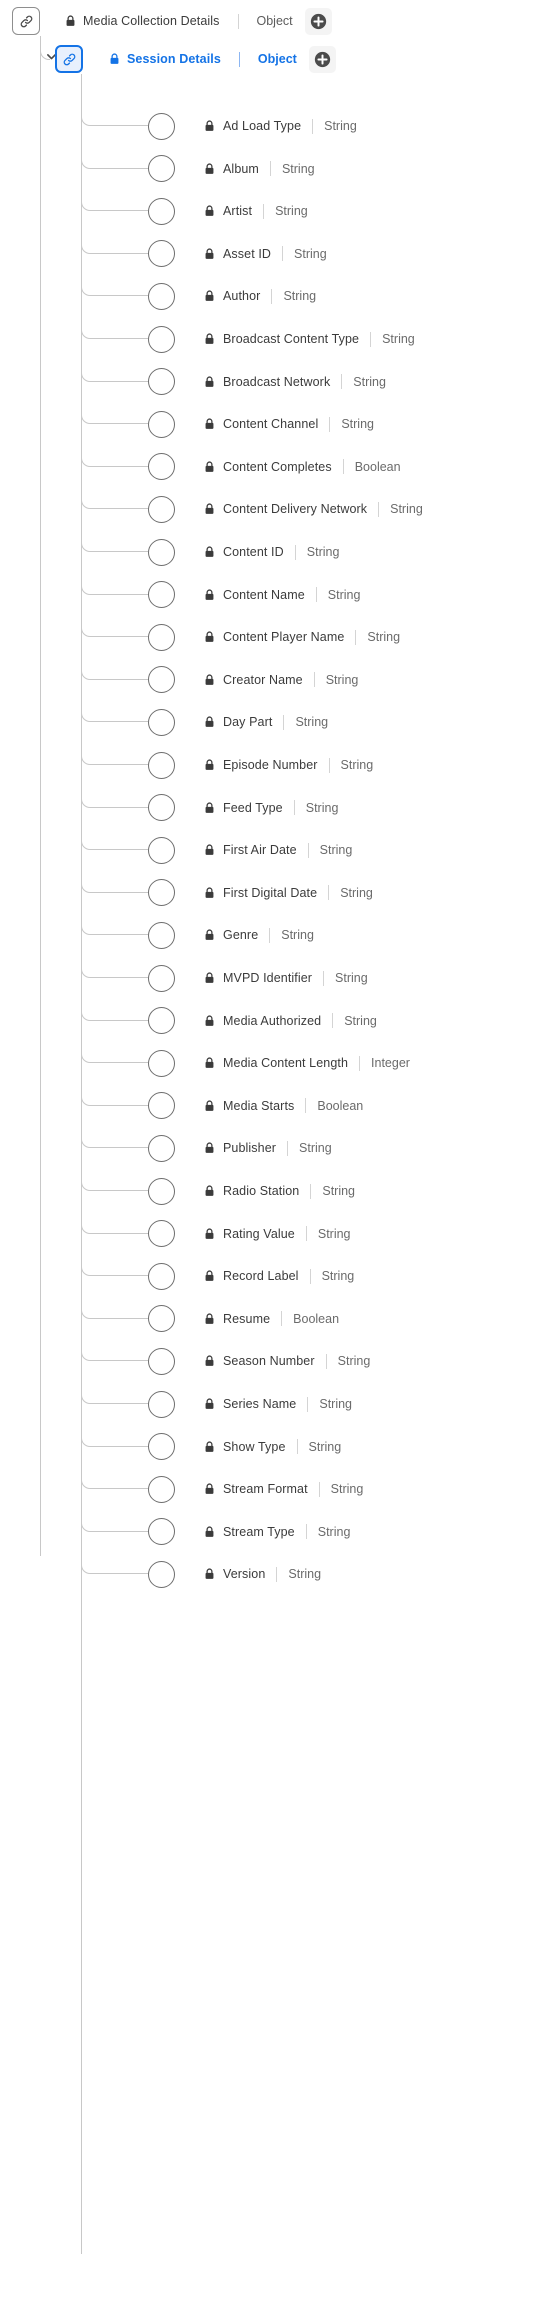 Image resolution: width=550 pixels, height=2314 pixels. Describe the element at coordinates (26, 21) in the screenshot. I see `link-icon-media-collection-details` at that location.